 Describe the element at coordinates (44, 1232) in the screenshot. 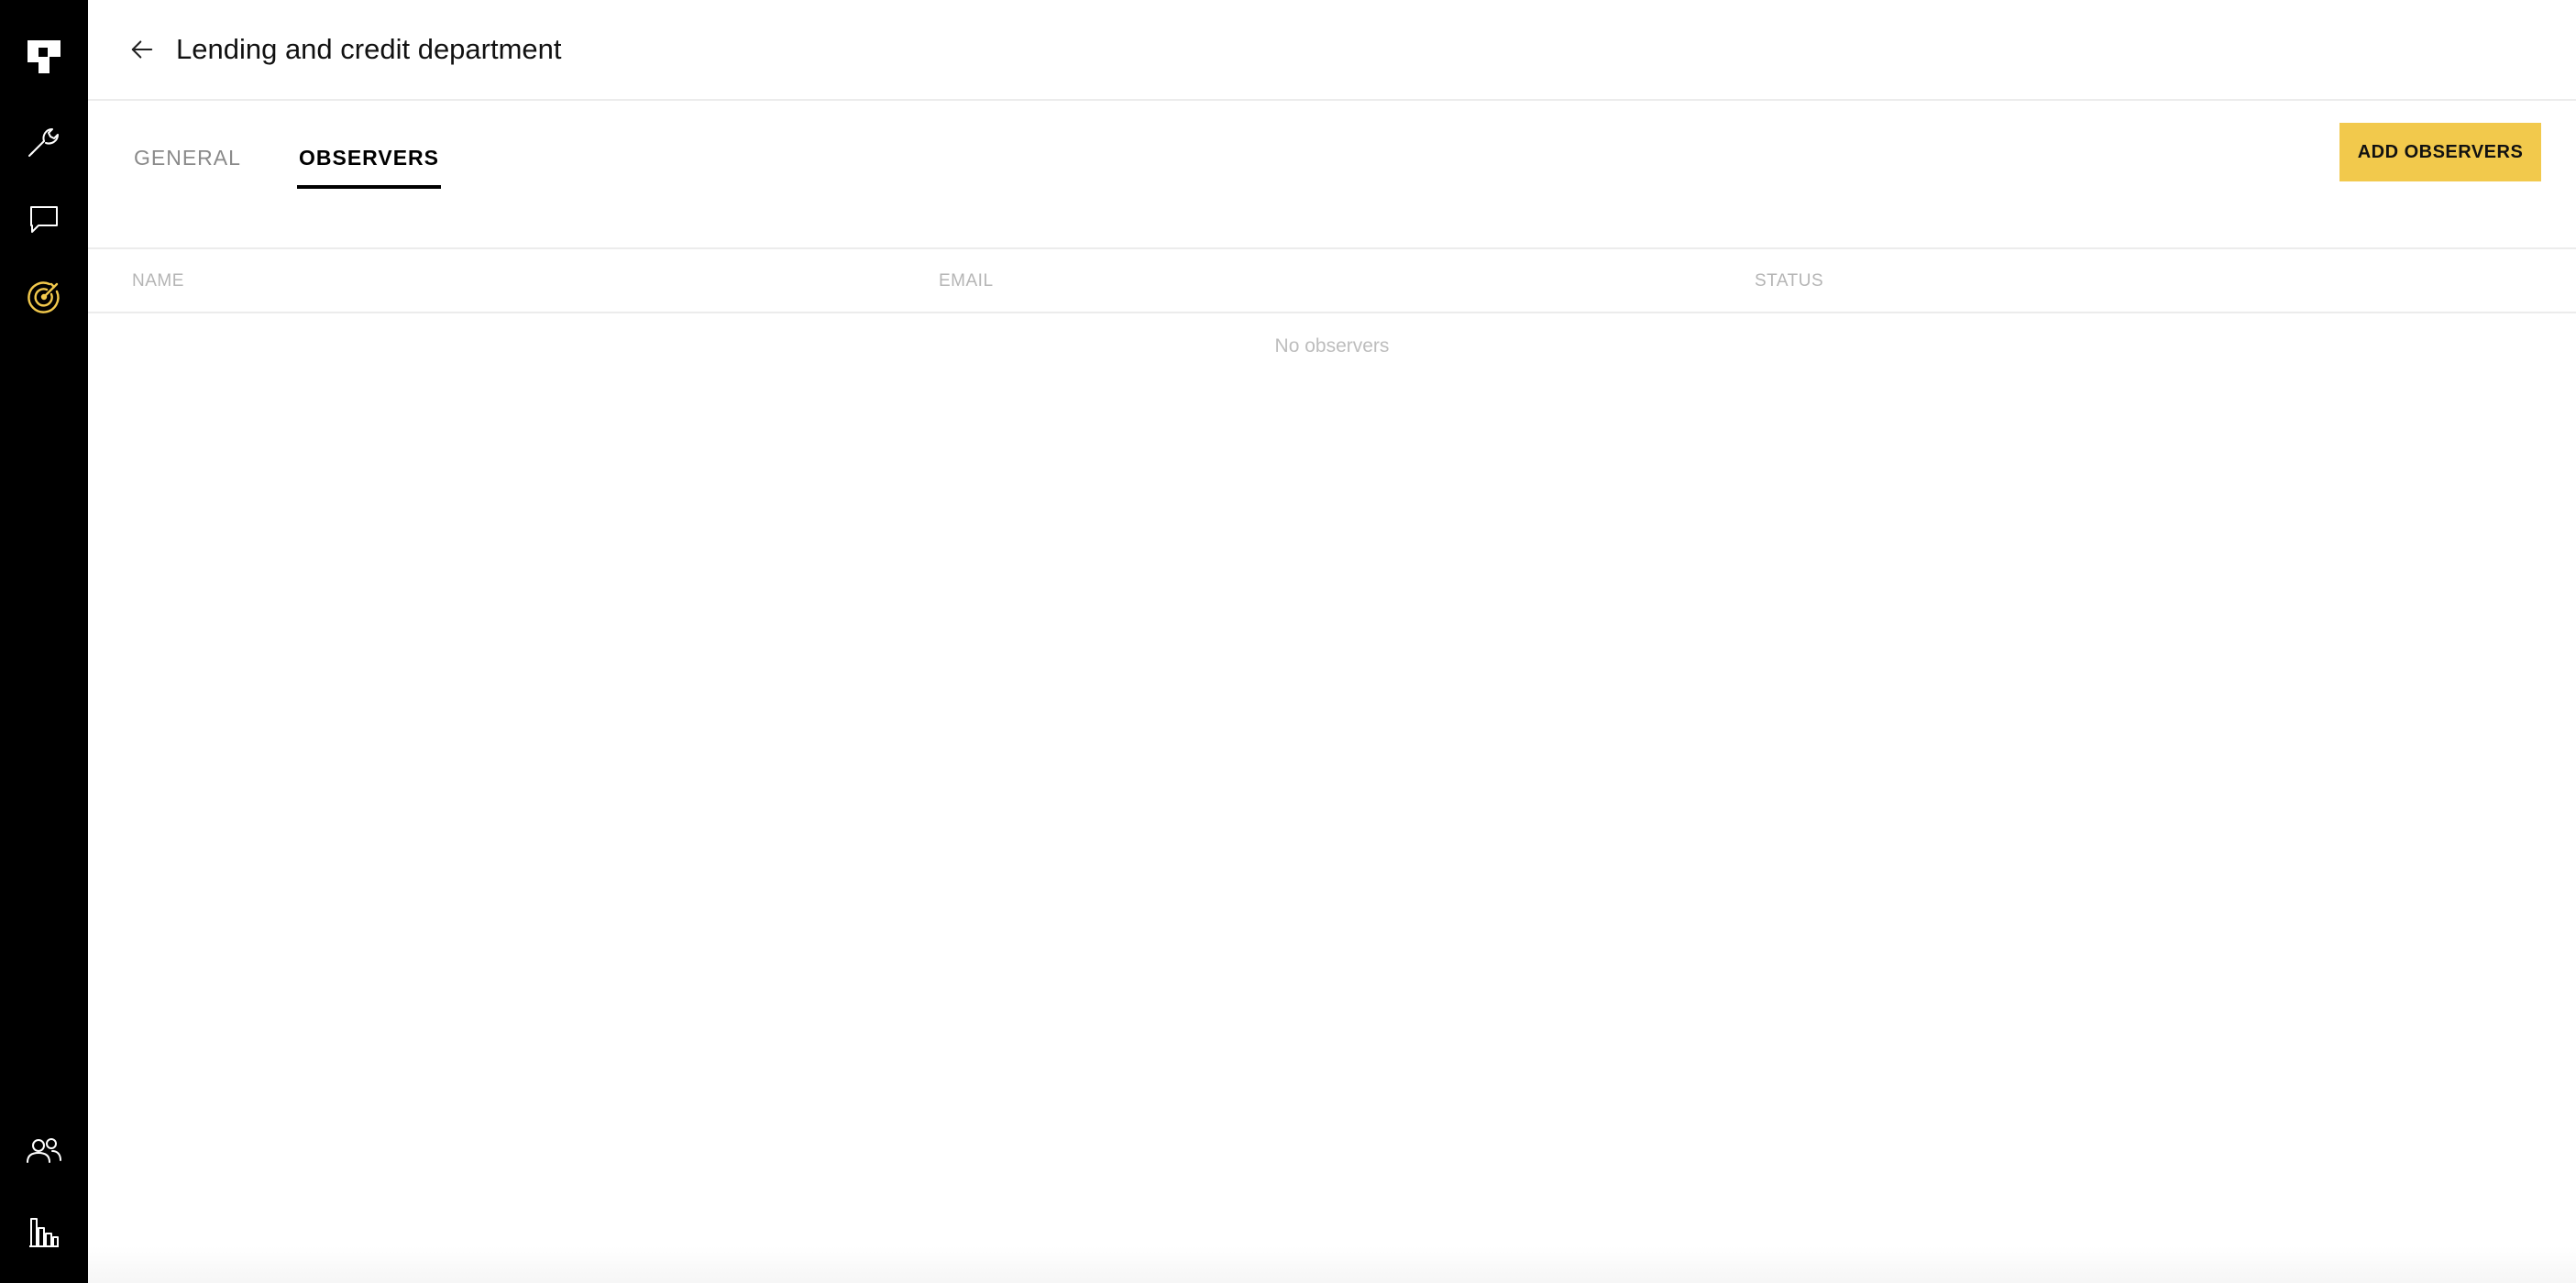

I see `bar-chart-icon` at that location.